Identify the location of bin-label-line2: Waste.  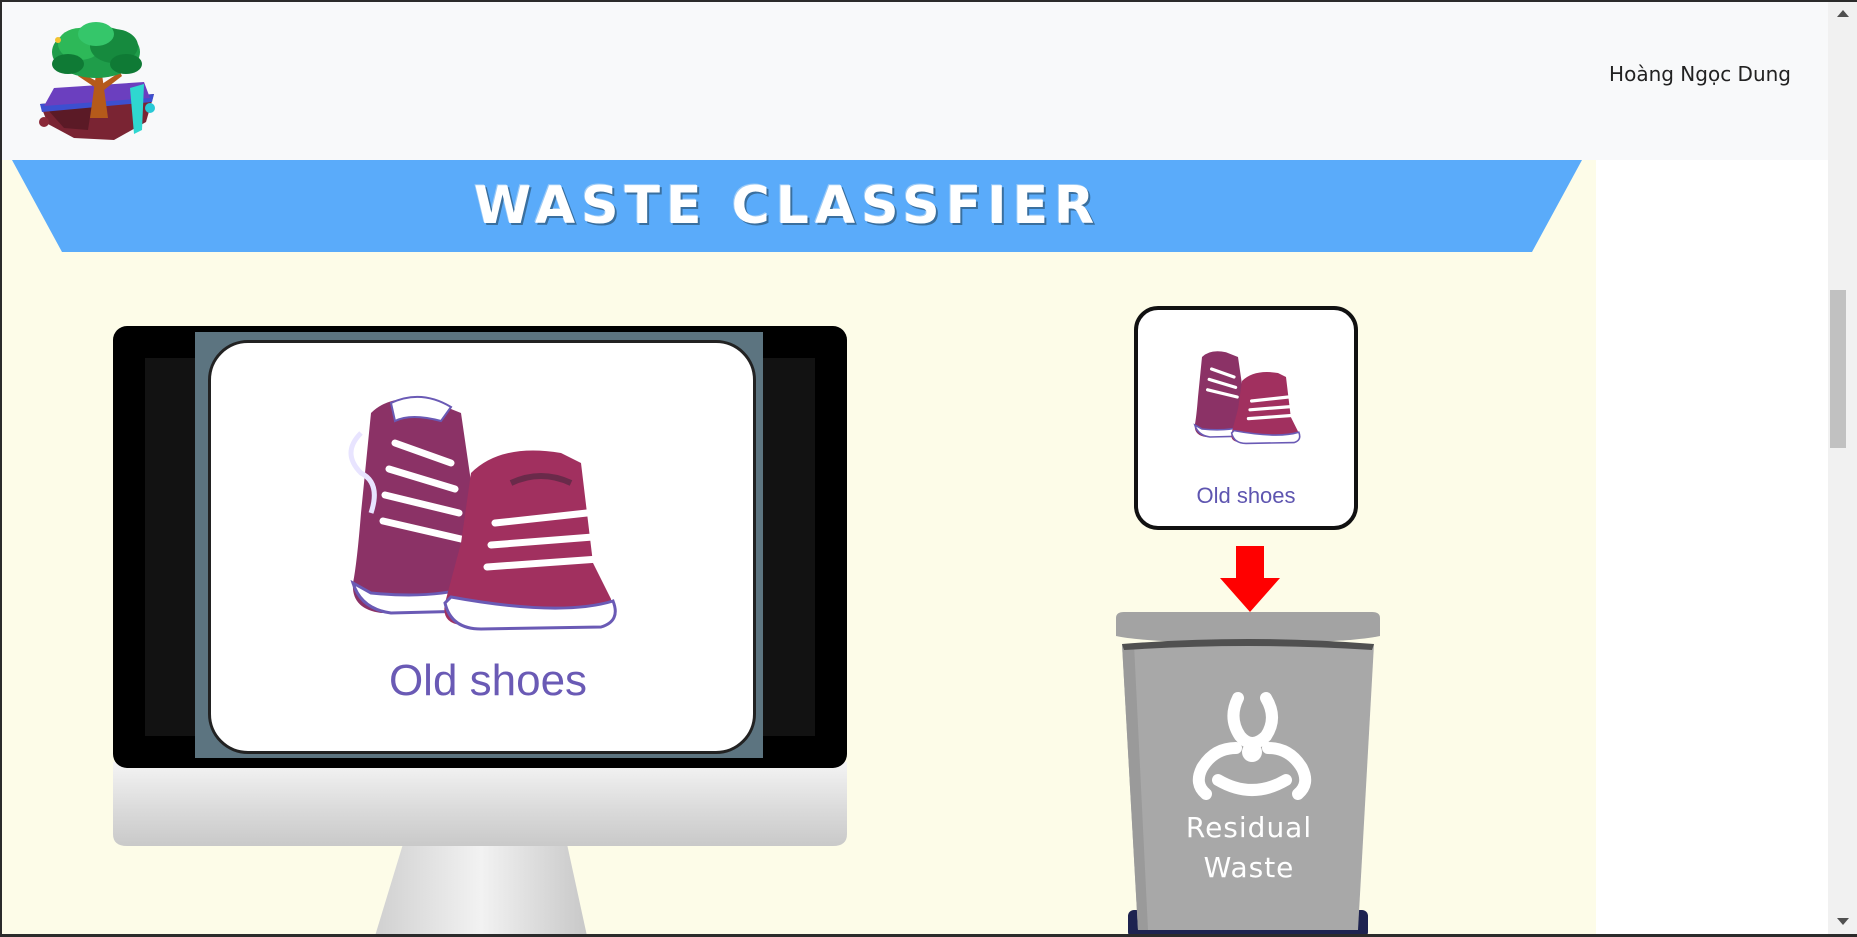
(1249, 867).